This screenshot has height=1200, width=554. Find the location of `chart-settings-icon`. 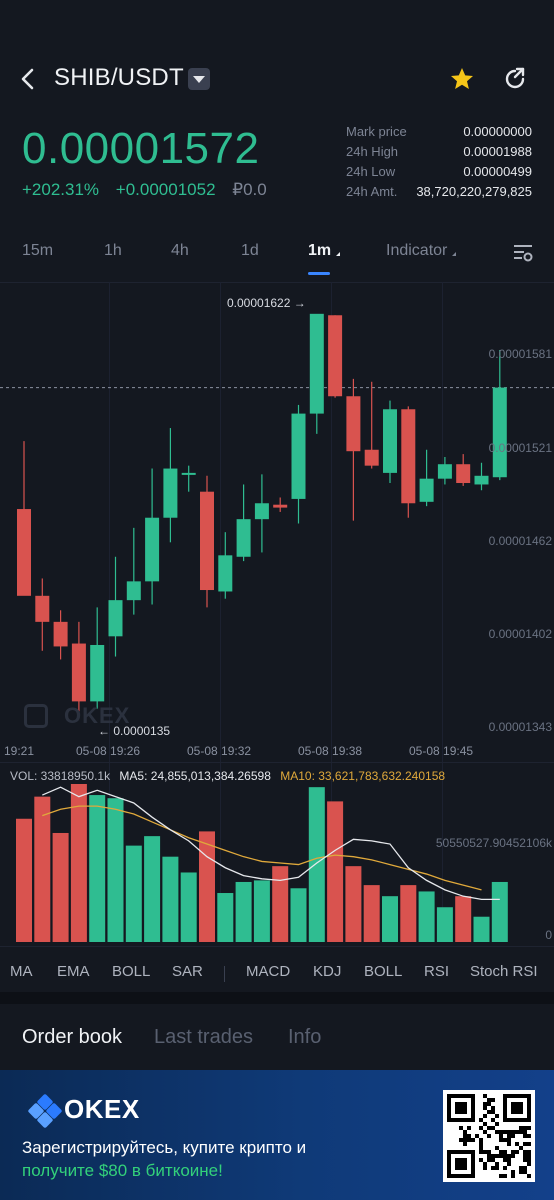

chart-settings-icon is located at coordinates (523, 253).